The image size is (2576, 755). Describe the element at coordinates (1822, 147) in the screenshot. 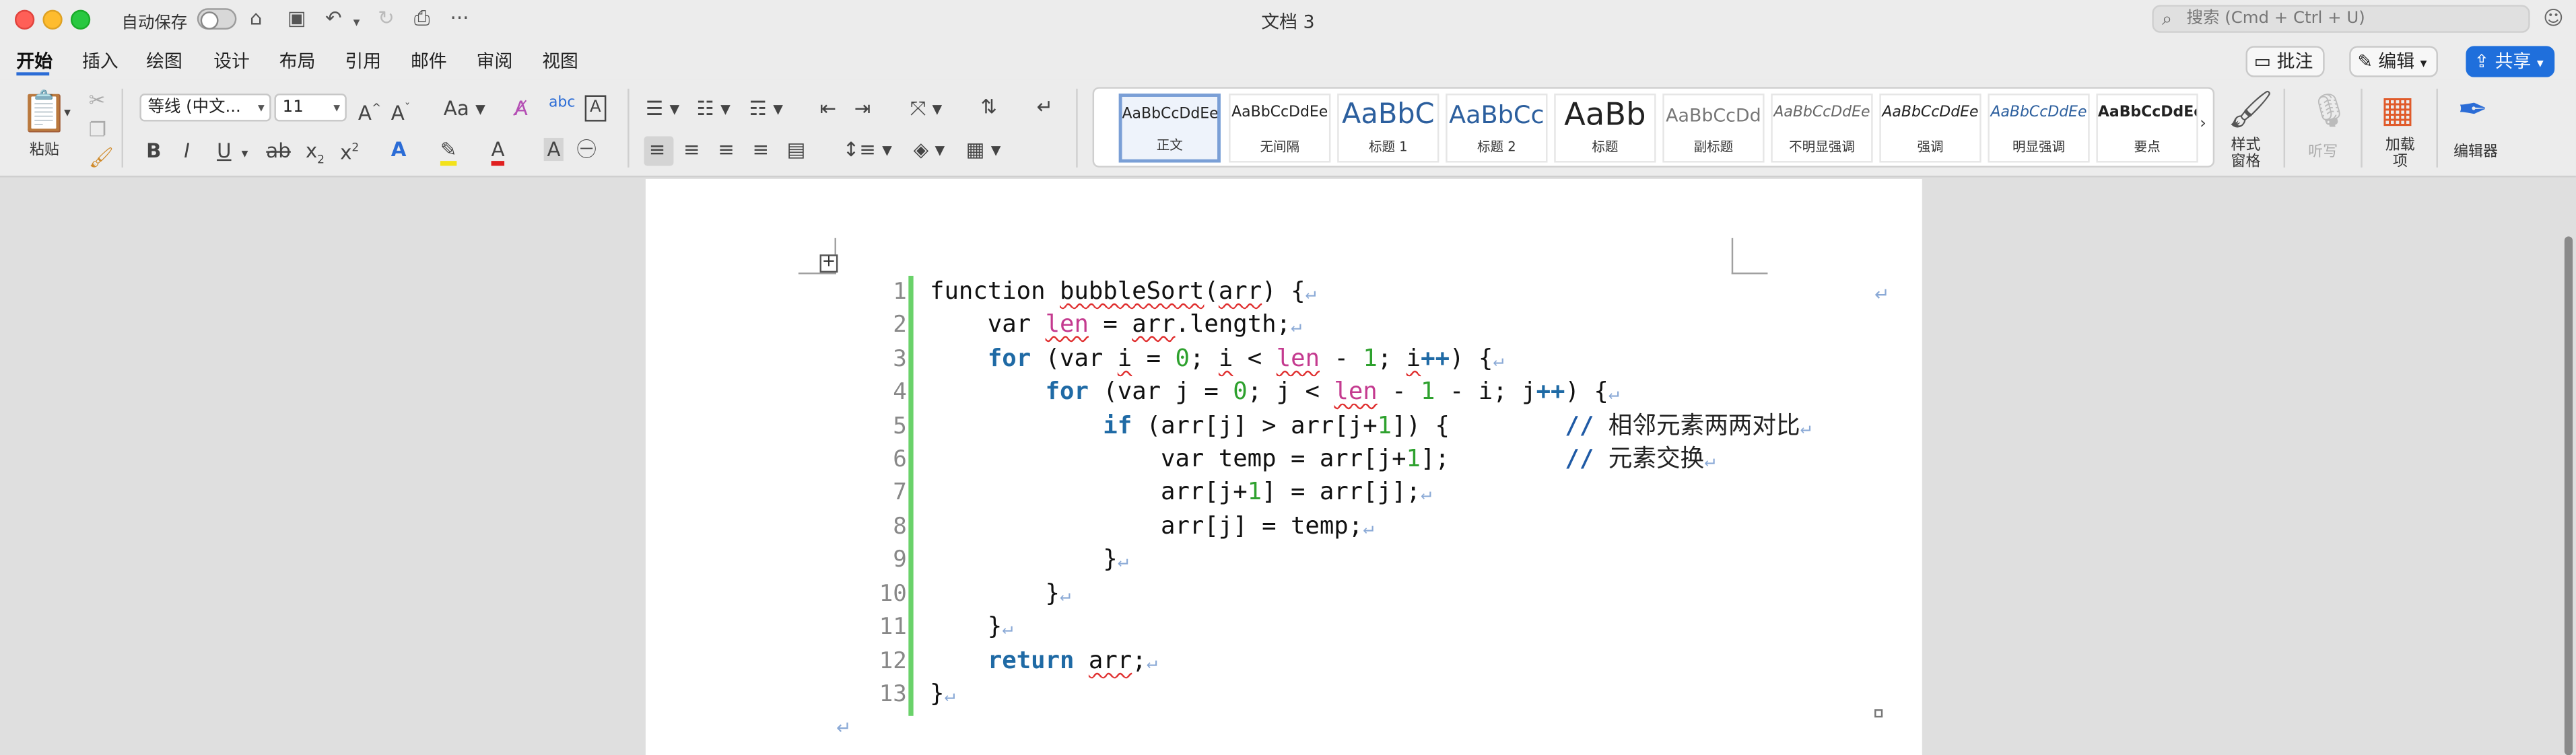

I see `style-name: 不明显强调` at that location.